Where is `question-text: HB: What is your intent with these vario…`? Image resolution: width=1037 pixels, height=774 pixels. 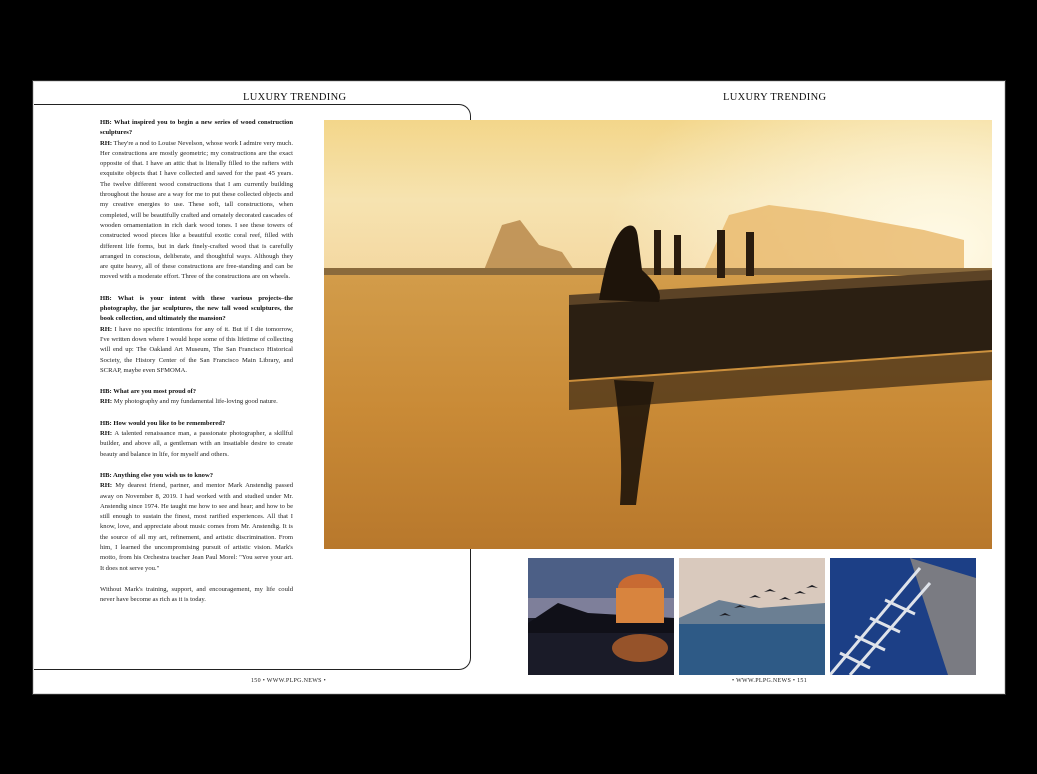
question-text: HB: What is your intent with these vario… is located at coordinates (196, 308).